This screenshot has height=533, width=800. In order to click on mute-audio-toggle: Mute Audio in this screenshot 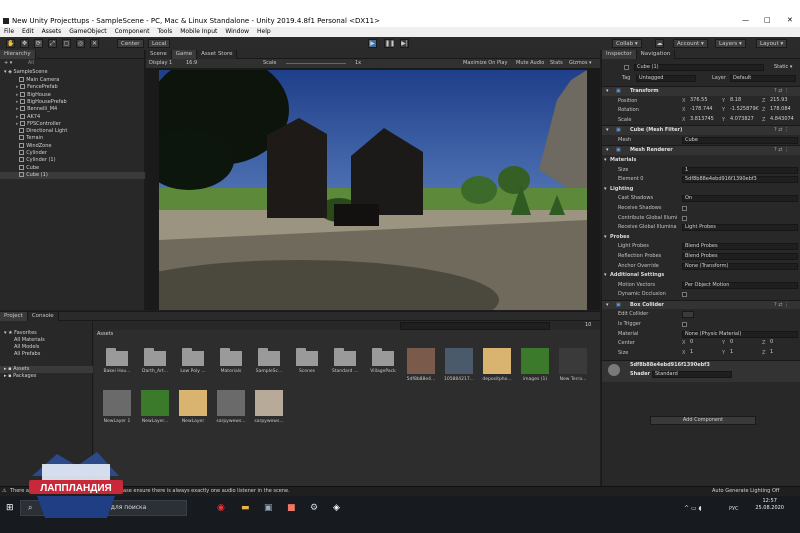, I will do `click(530, 63)`.